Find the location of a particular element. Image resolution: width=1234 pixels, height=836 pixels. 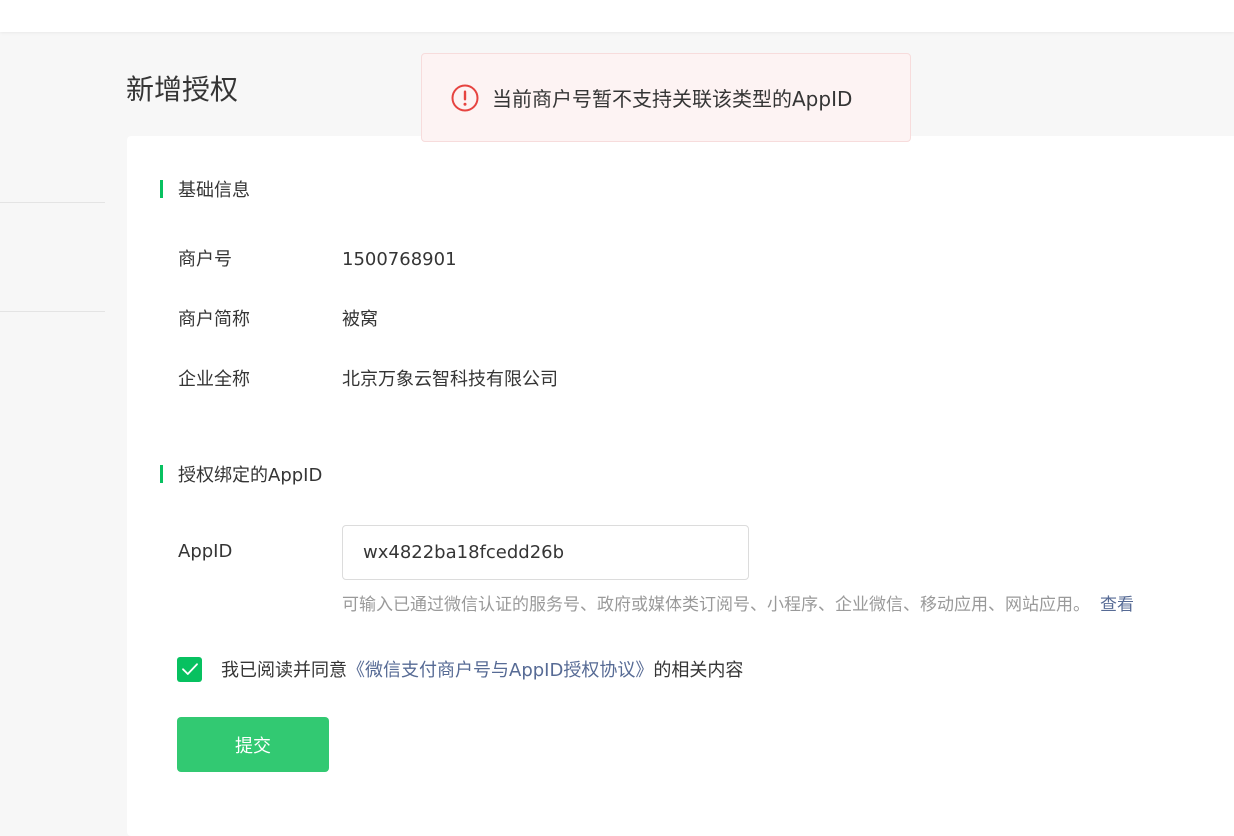

checkmark-icon is located at coordinates (189, 669).